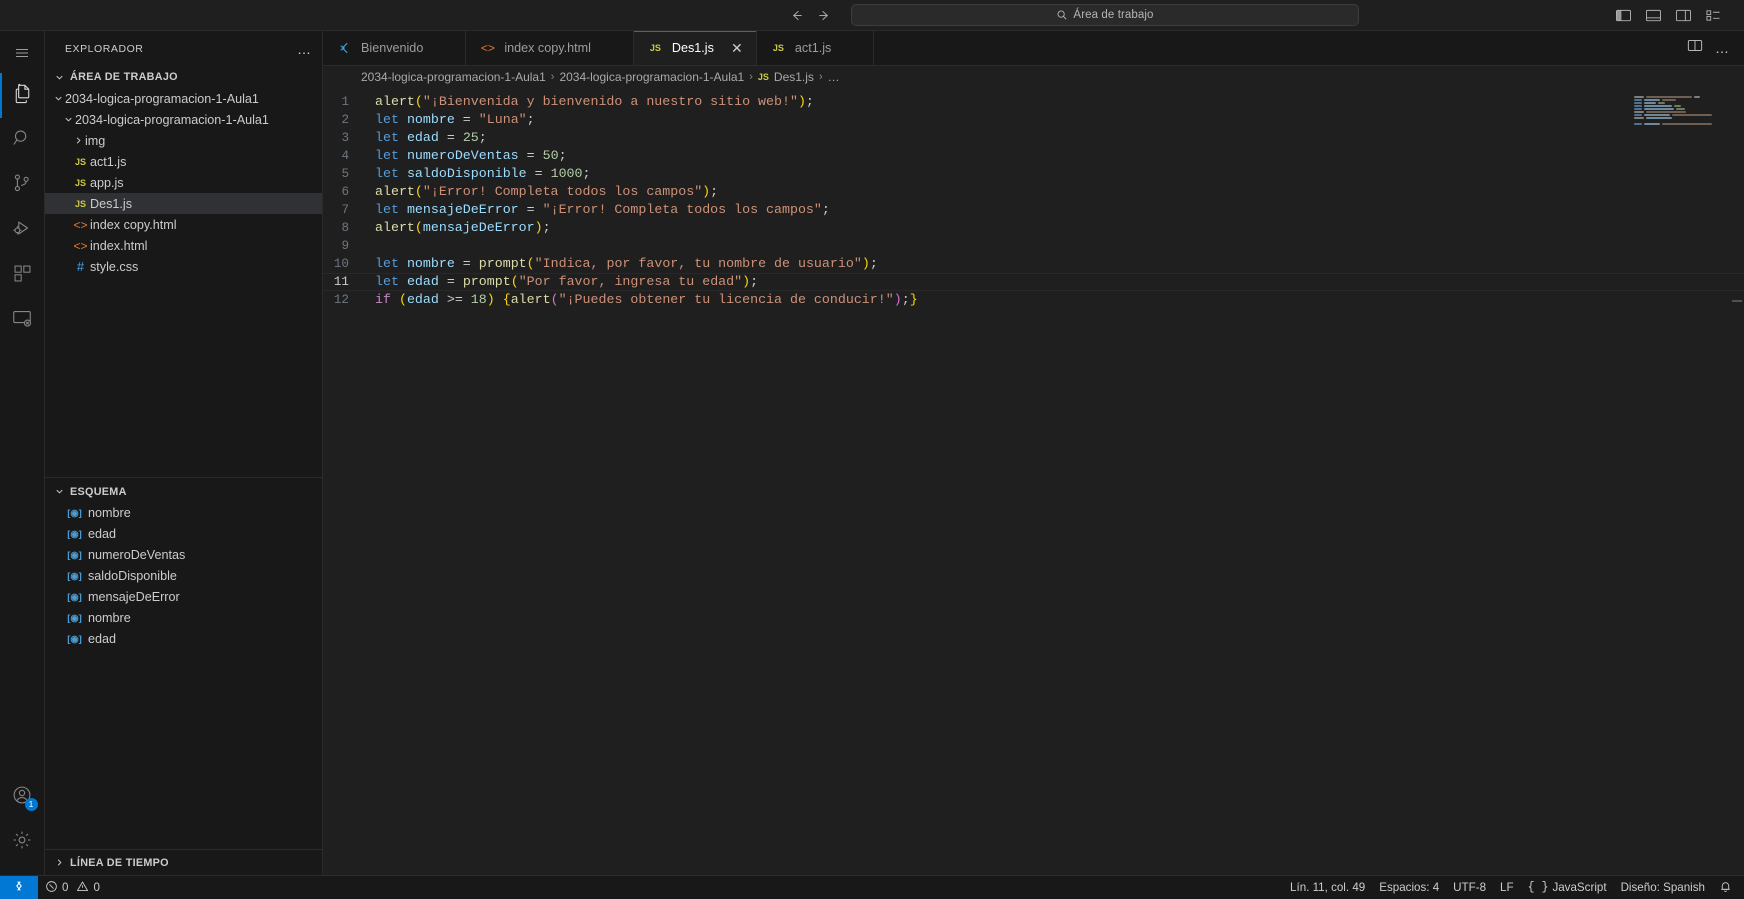 Image resolution: width=1744 pixels, height=899 pixels. I want to click on split-editor-right-icon, so click(1695, 48).